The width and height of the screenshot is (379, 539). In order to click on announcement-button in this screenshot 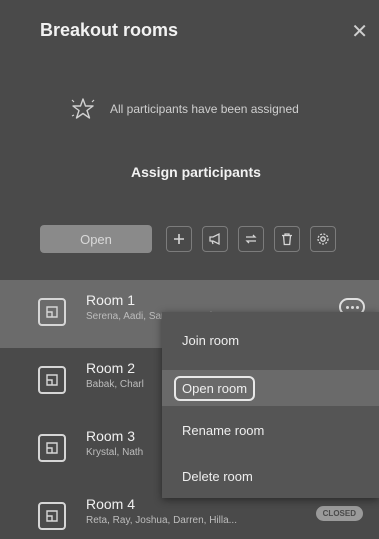, I will do `click(215, 239)`.